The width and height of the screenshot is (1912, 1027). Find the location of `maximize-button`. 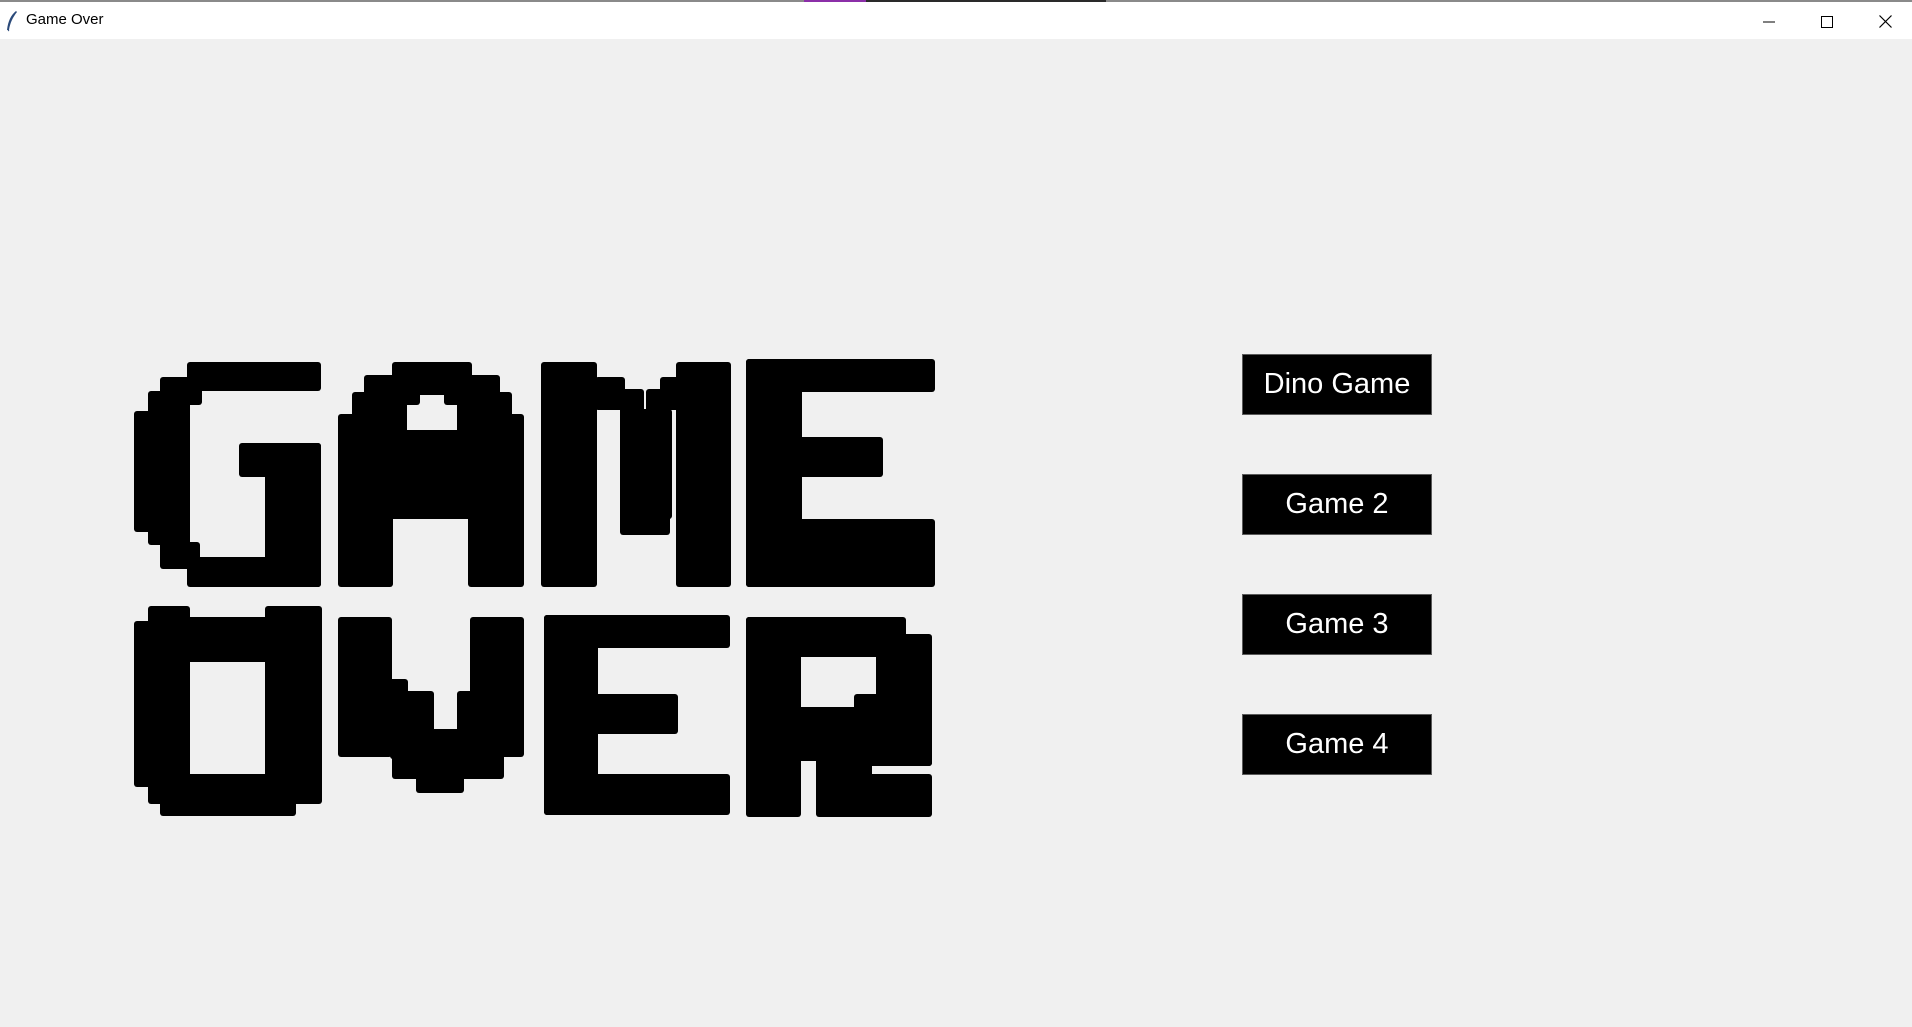

maximize-button is located at coordinates (1827, 21).